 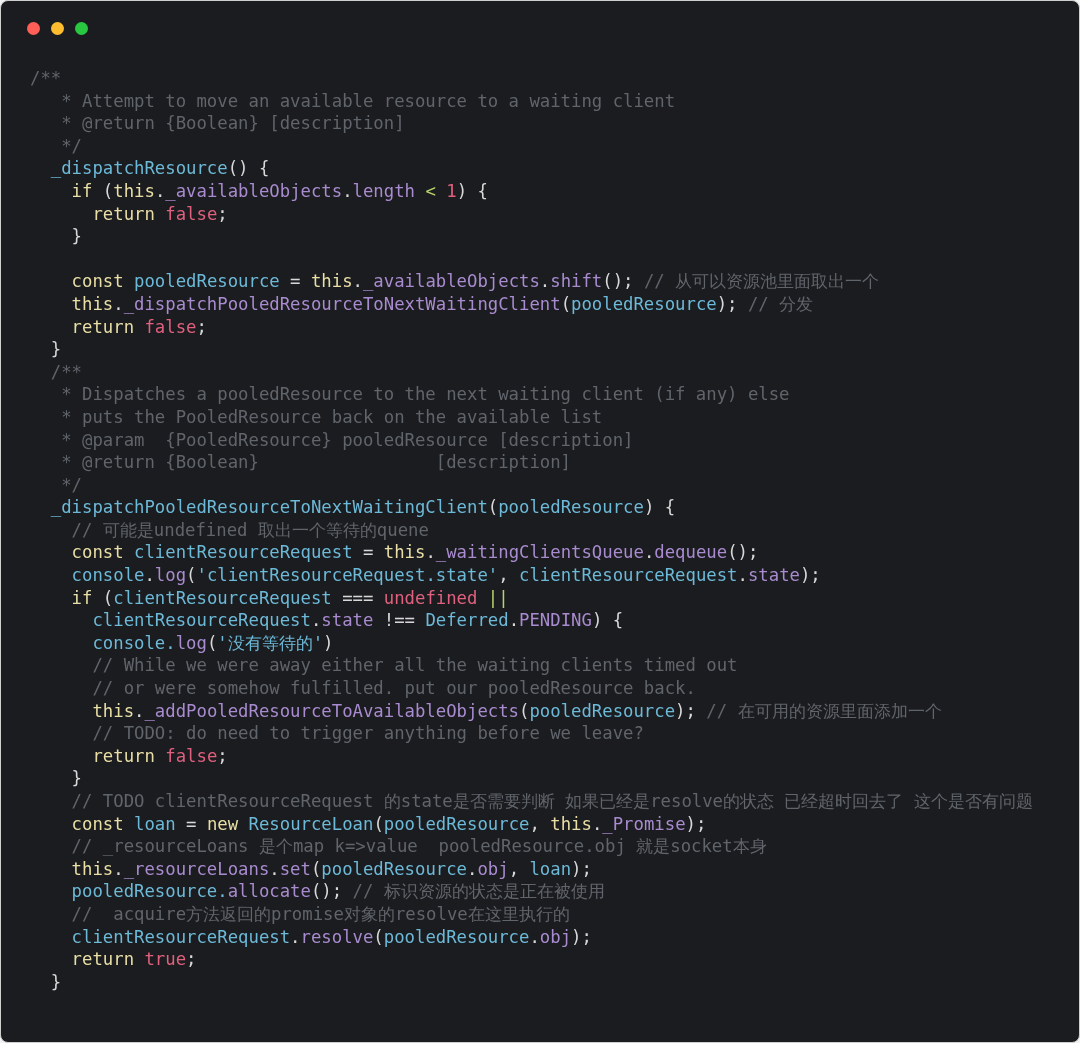 What do you see at coordinates (475, 281) in the screenshot?
I see `code-line: const pooledResource = this._availableObjects.shift(); // 从可以资源池里面取出一个` at bounding box center [475, 281].